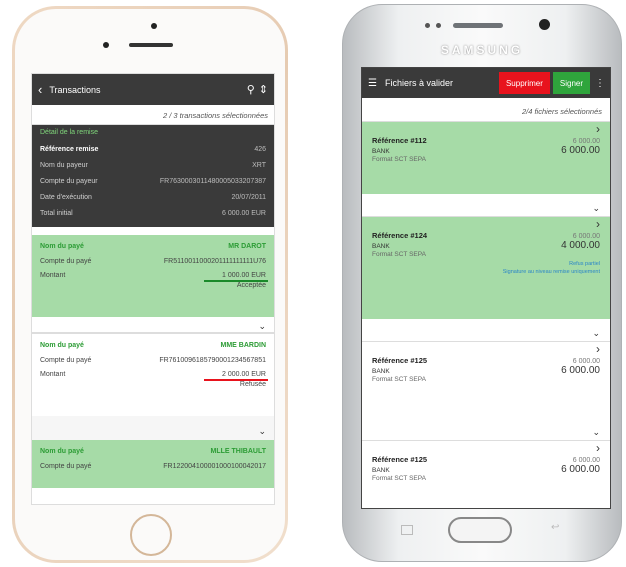 This screenshot has width=626, height=567. Describe the element at coordinates (153, 89) in the screenshot. I see `transactions-app-bar: ‹ Transactions ⚲ ⇕` at that location.